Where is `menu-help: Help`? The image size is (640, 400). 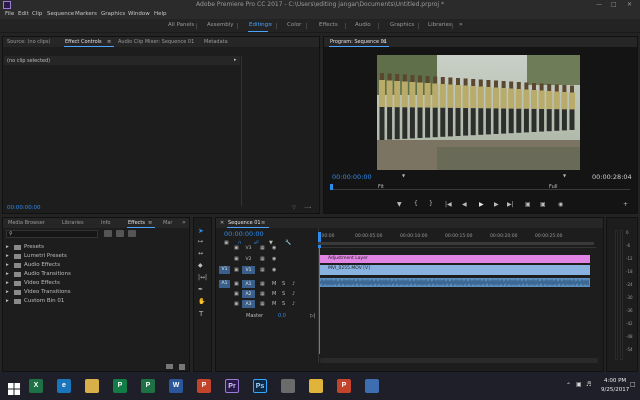 menu-help: Help is located at coordinates (160, 14).